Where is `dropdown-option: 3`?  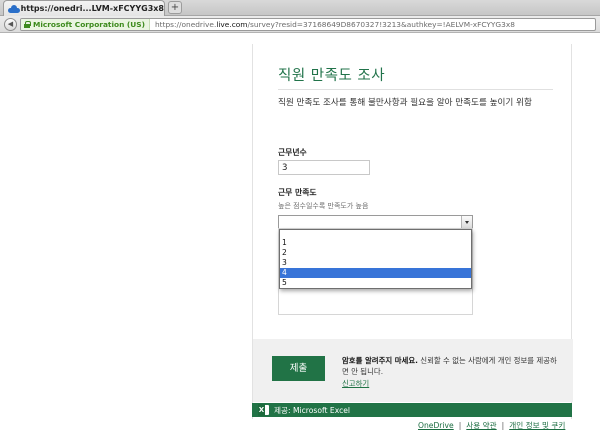 dropdown-option: 3 is located at coordinates (375, 263).